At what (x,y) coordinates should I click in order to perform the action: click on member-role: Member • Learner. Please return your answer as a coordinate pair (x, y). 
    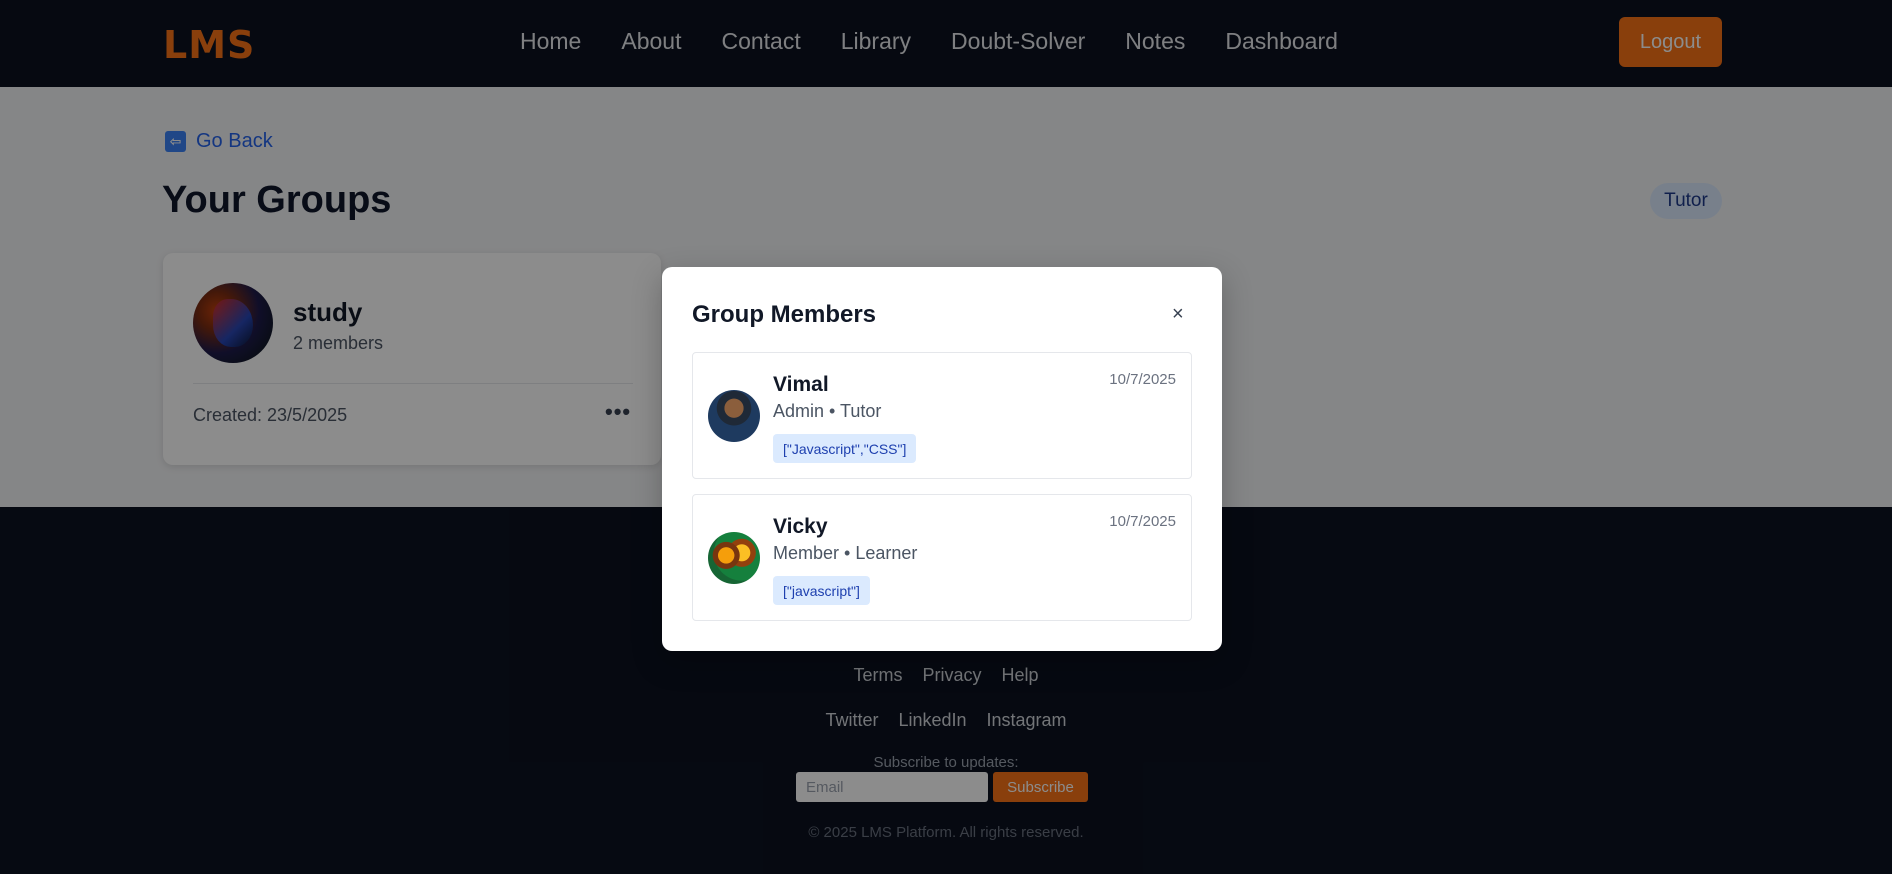
    Looking at the image, I should click on (845, 553).